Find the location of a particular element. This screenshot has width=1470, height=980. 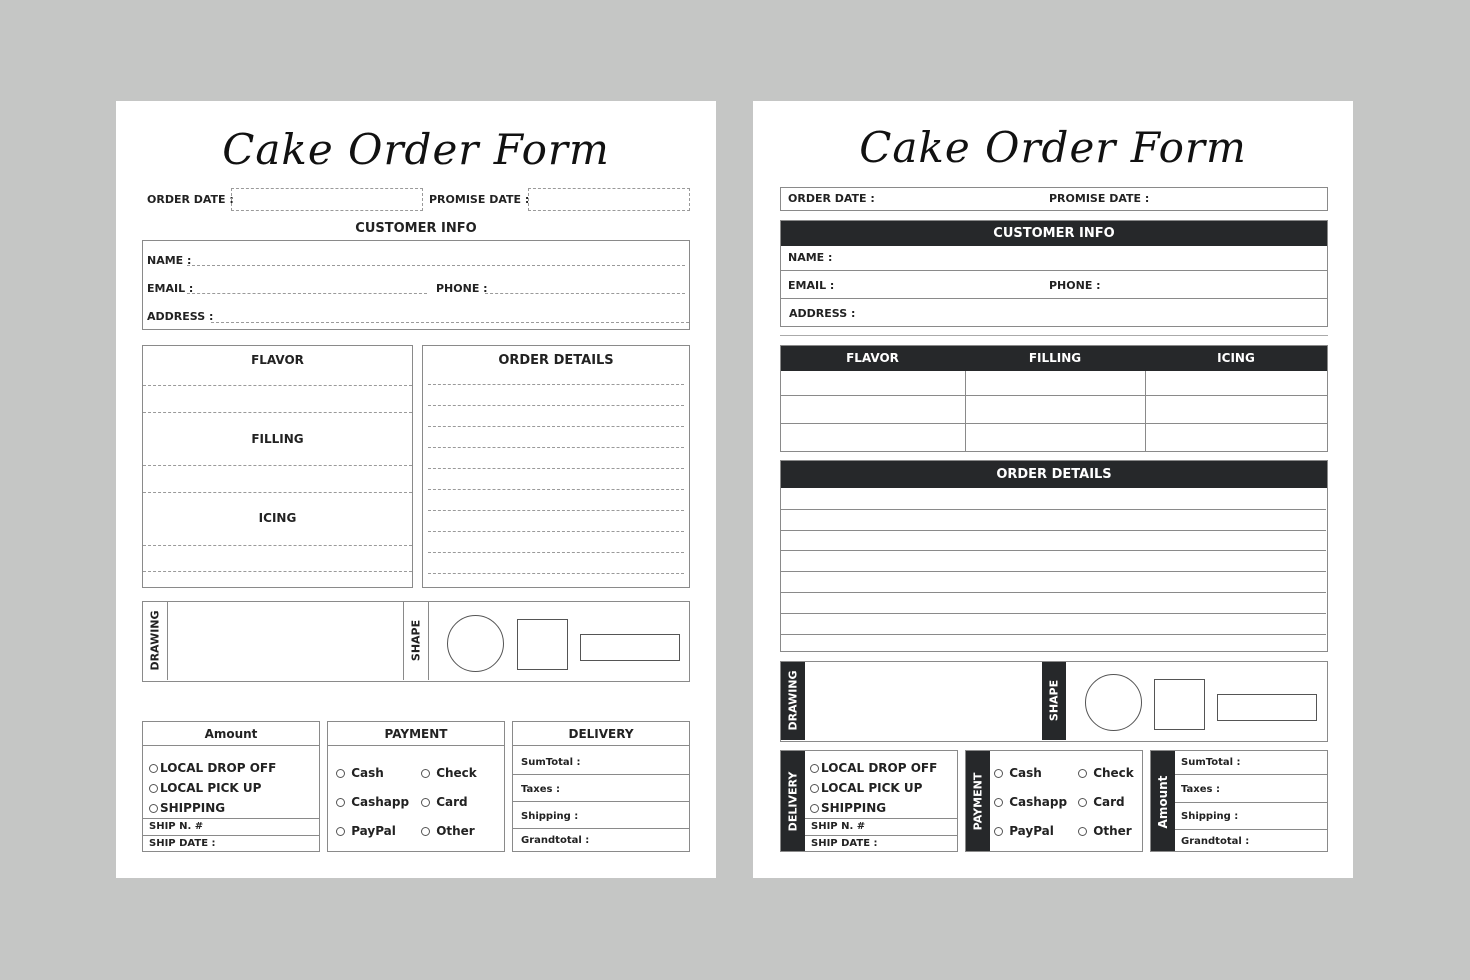

order-details-box: ORDER DETAILS is located at coordinates (1054, 556).